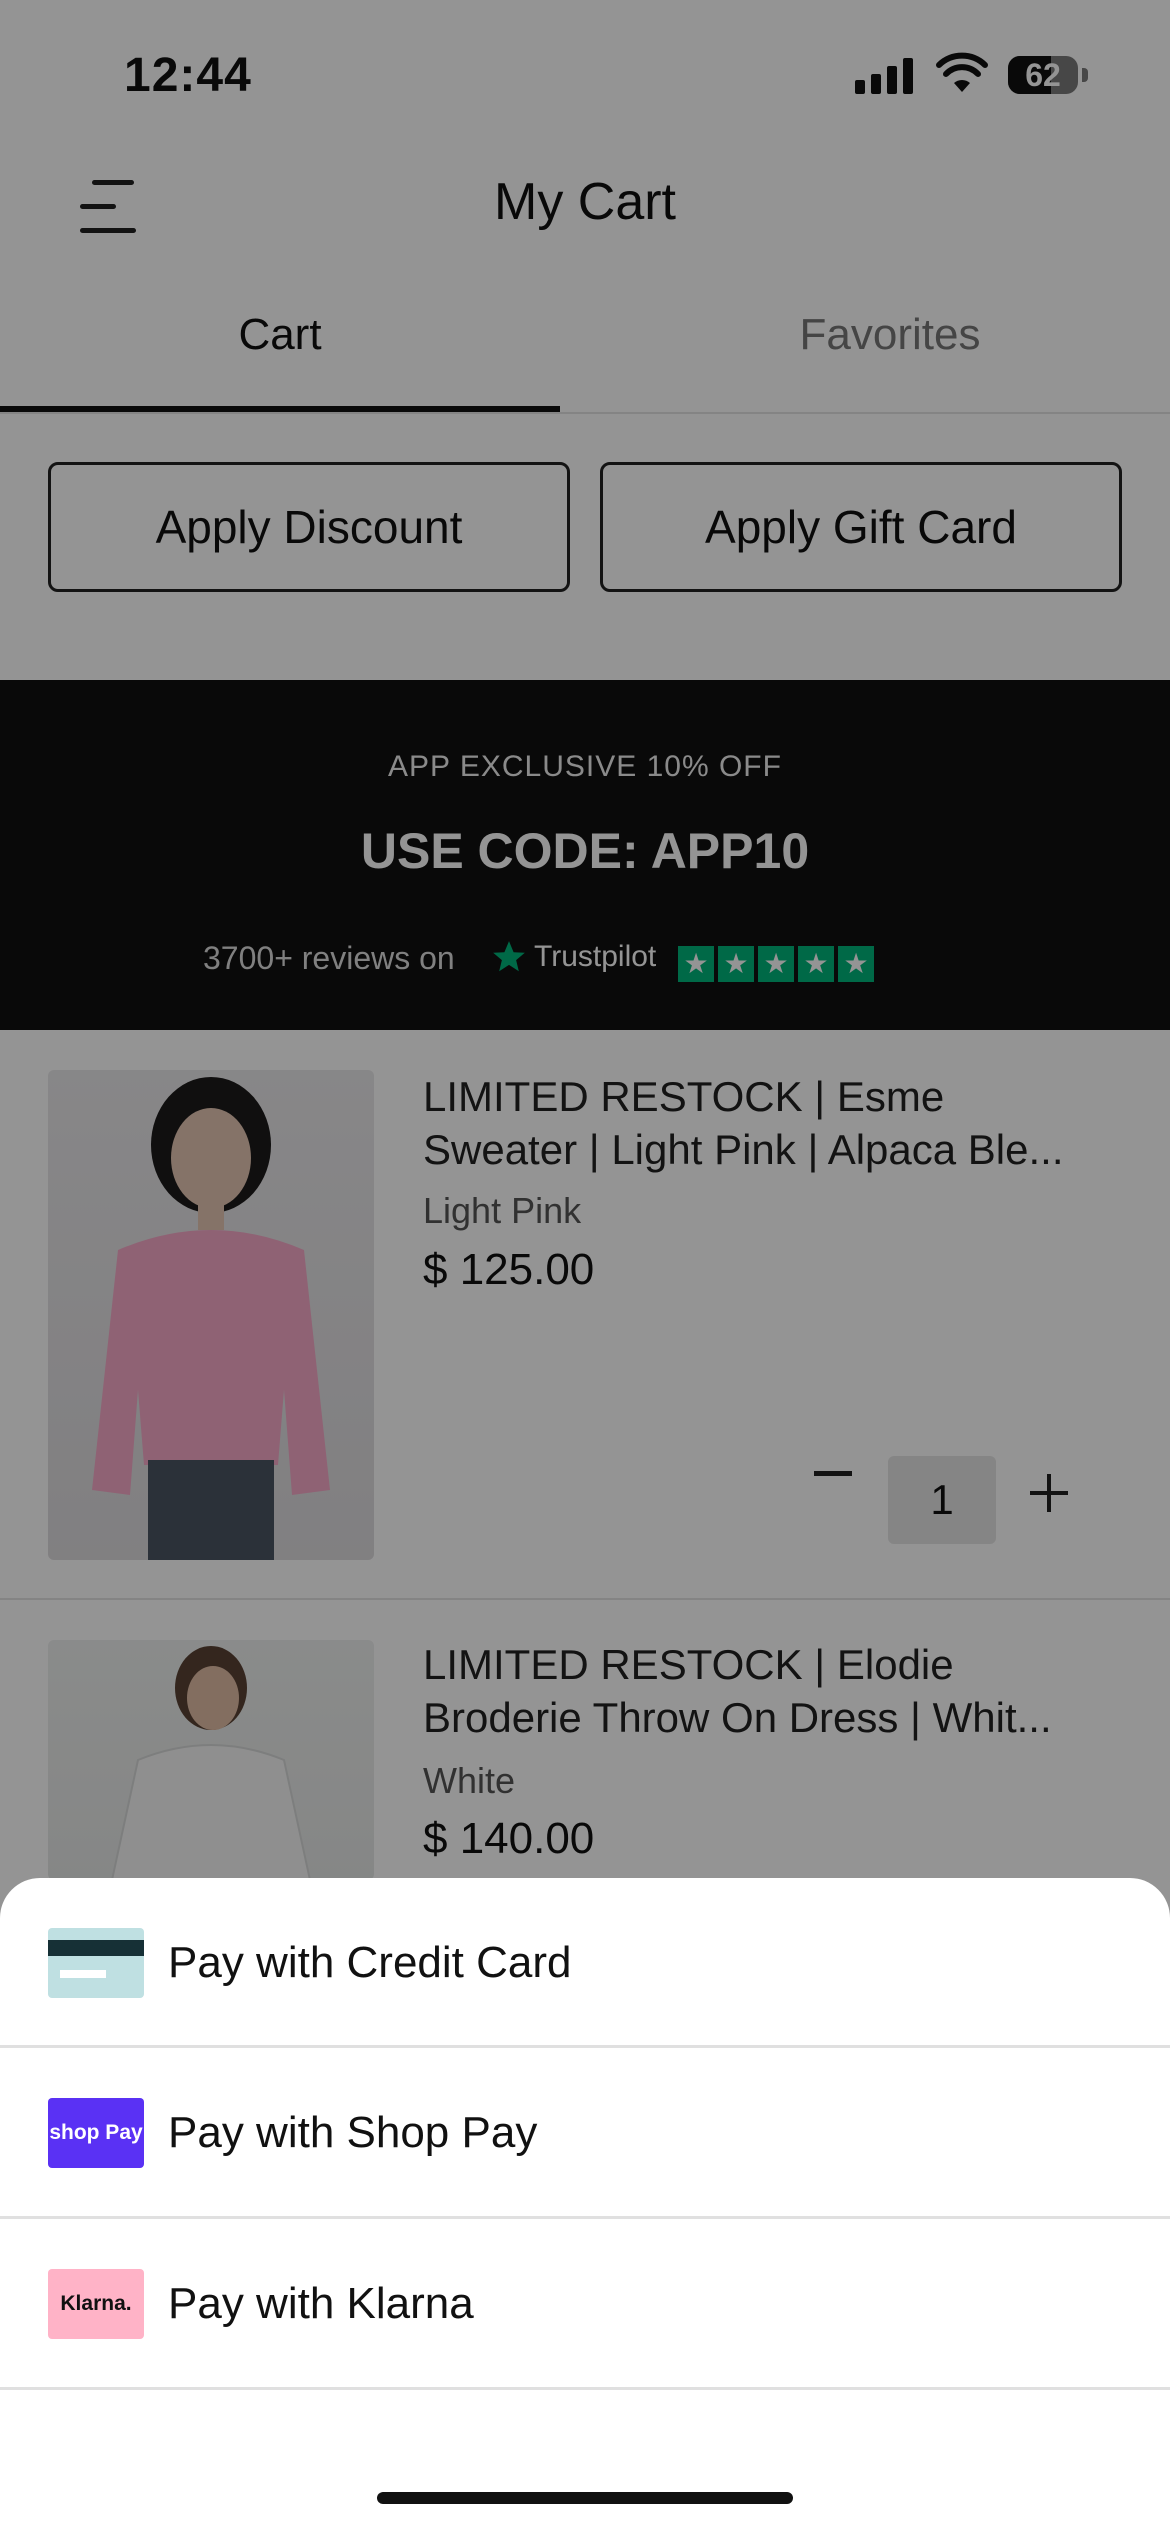 The height and width of the screenshot is (2532, 1170). Describe the element at coordinates (585, 2133) in the screenshot. I see `pay-with-shop-pay-option: shop Pay Pay with Shop Pay` at that location.